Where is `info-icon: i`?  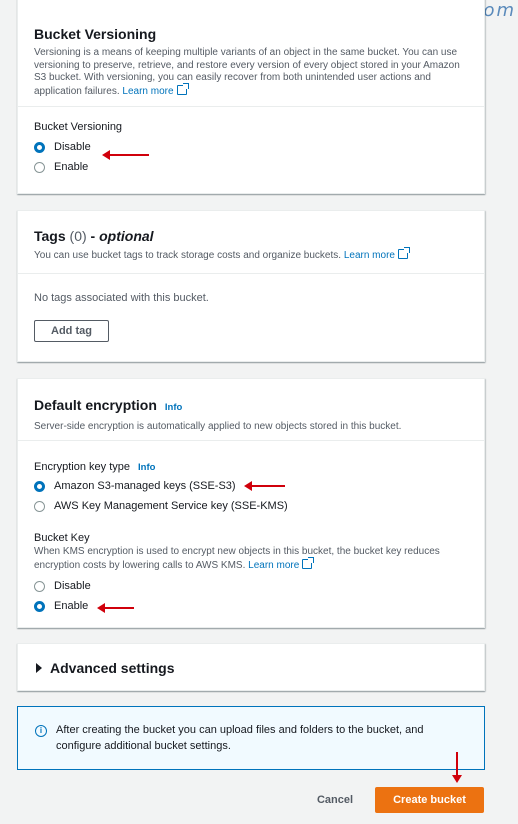 info-icon: i is located at coordinates (41, 731).